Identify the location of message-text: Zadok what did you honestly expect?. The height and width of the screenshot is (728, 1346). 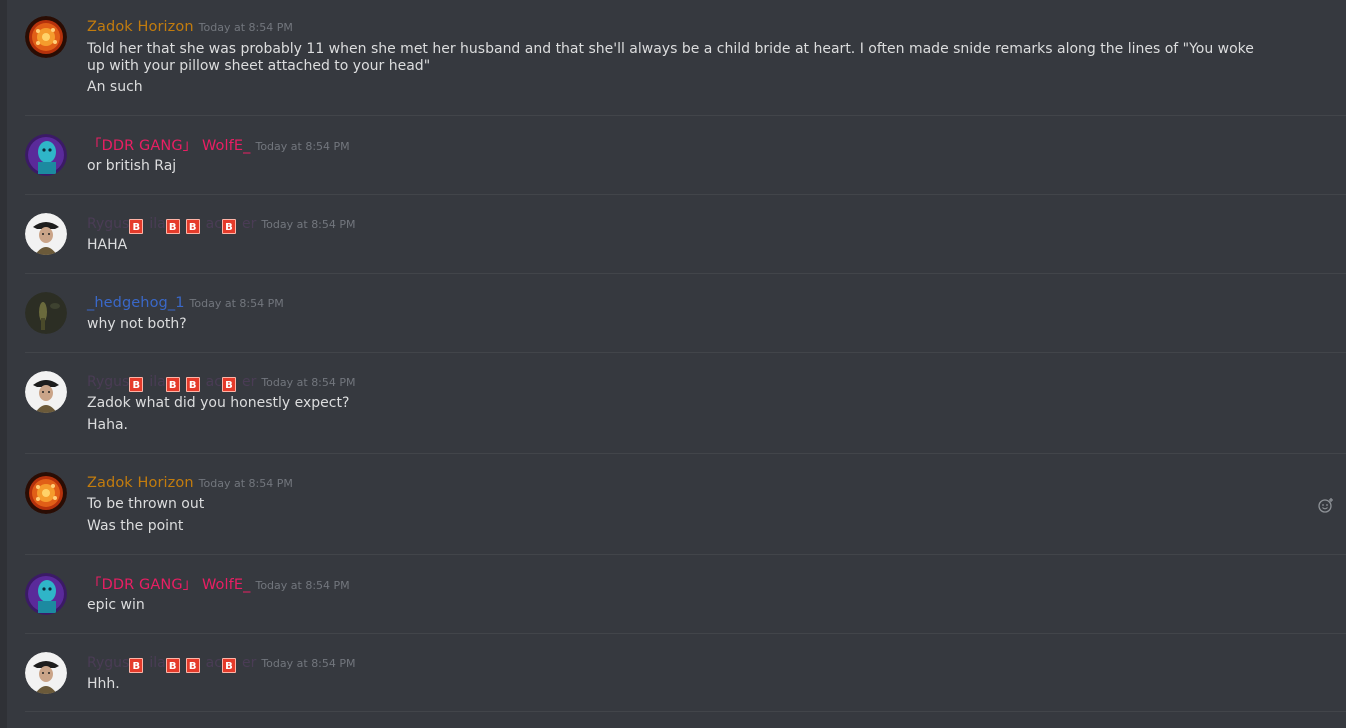
(218, 403).